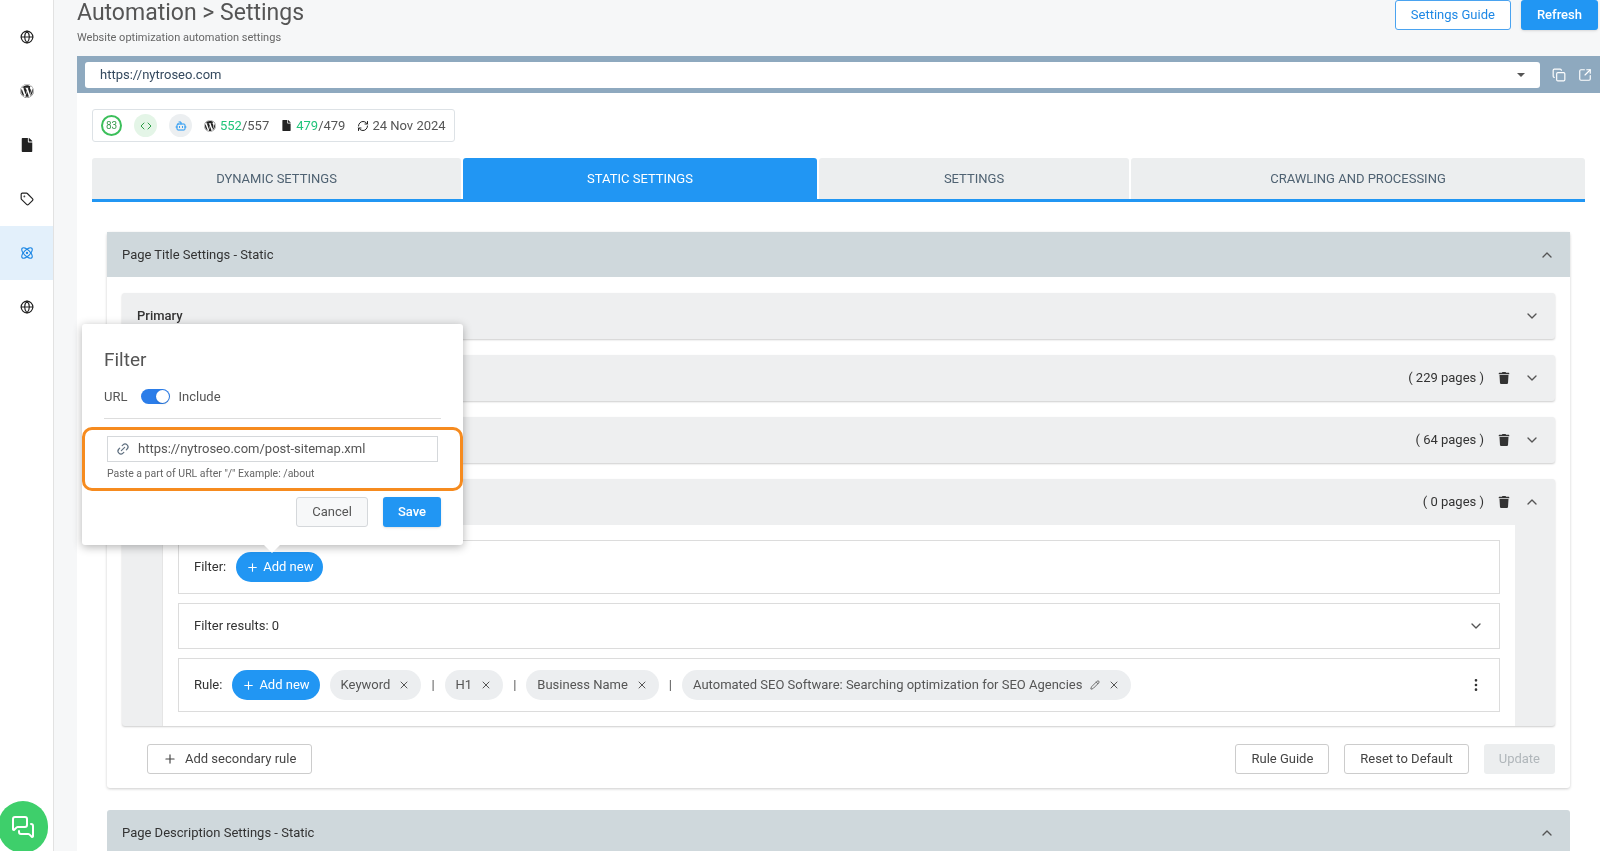 The height and width of the screenshot is (851, 1600). I want to click on rule-guide-button: Rule Guide, so click(1282, 759).